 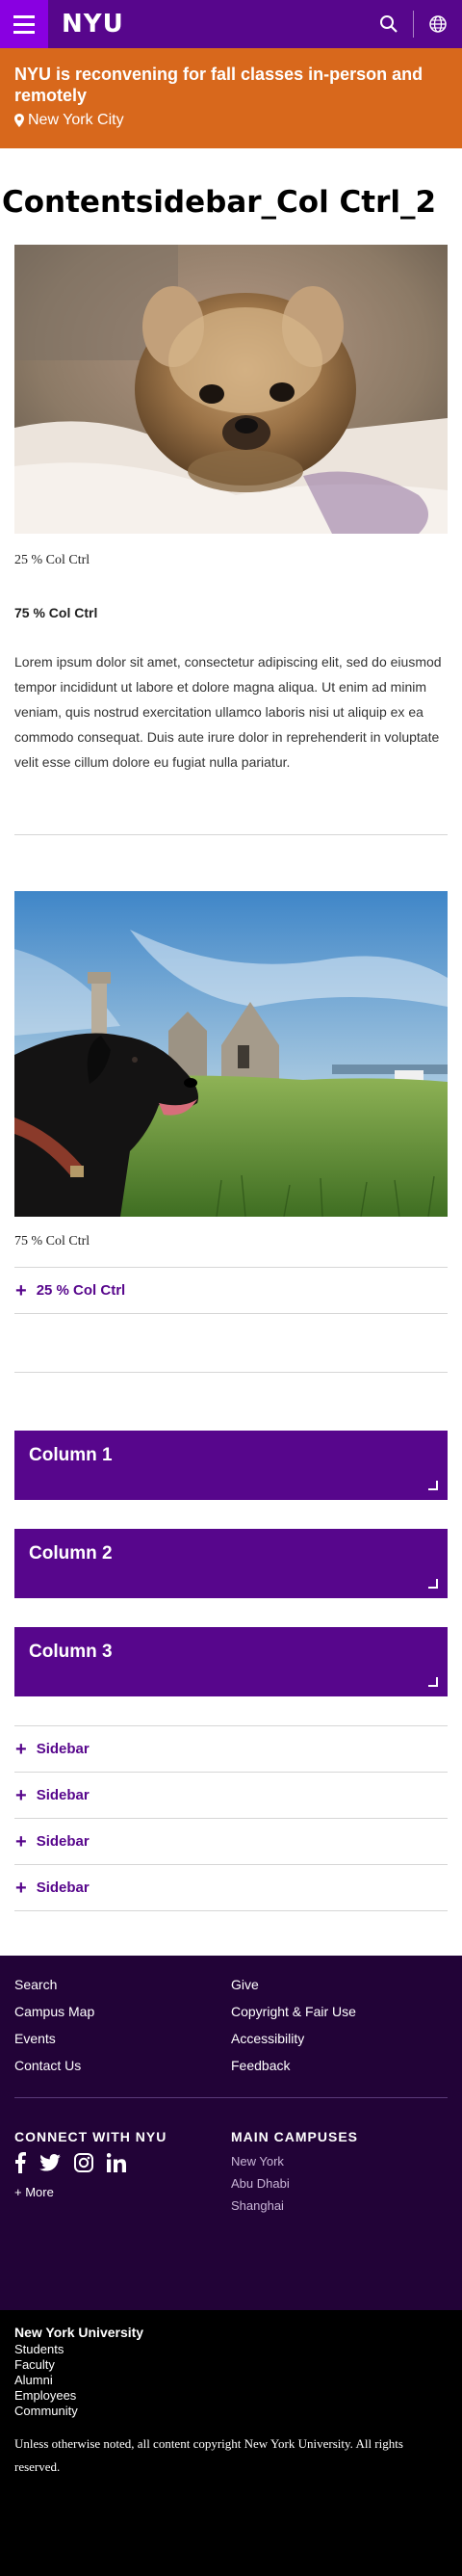 I want to click on footer-link-copyright: Copyright & Fair Use, so click(x=339, y=2012).